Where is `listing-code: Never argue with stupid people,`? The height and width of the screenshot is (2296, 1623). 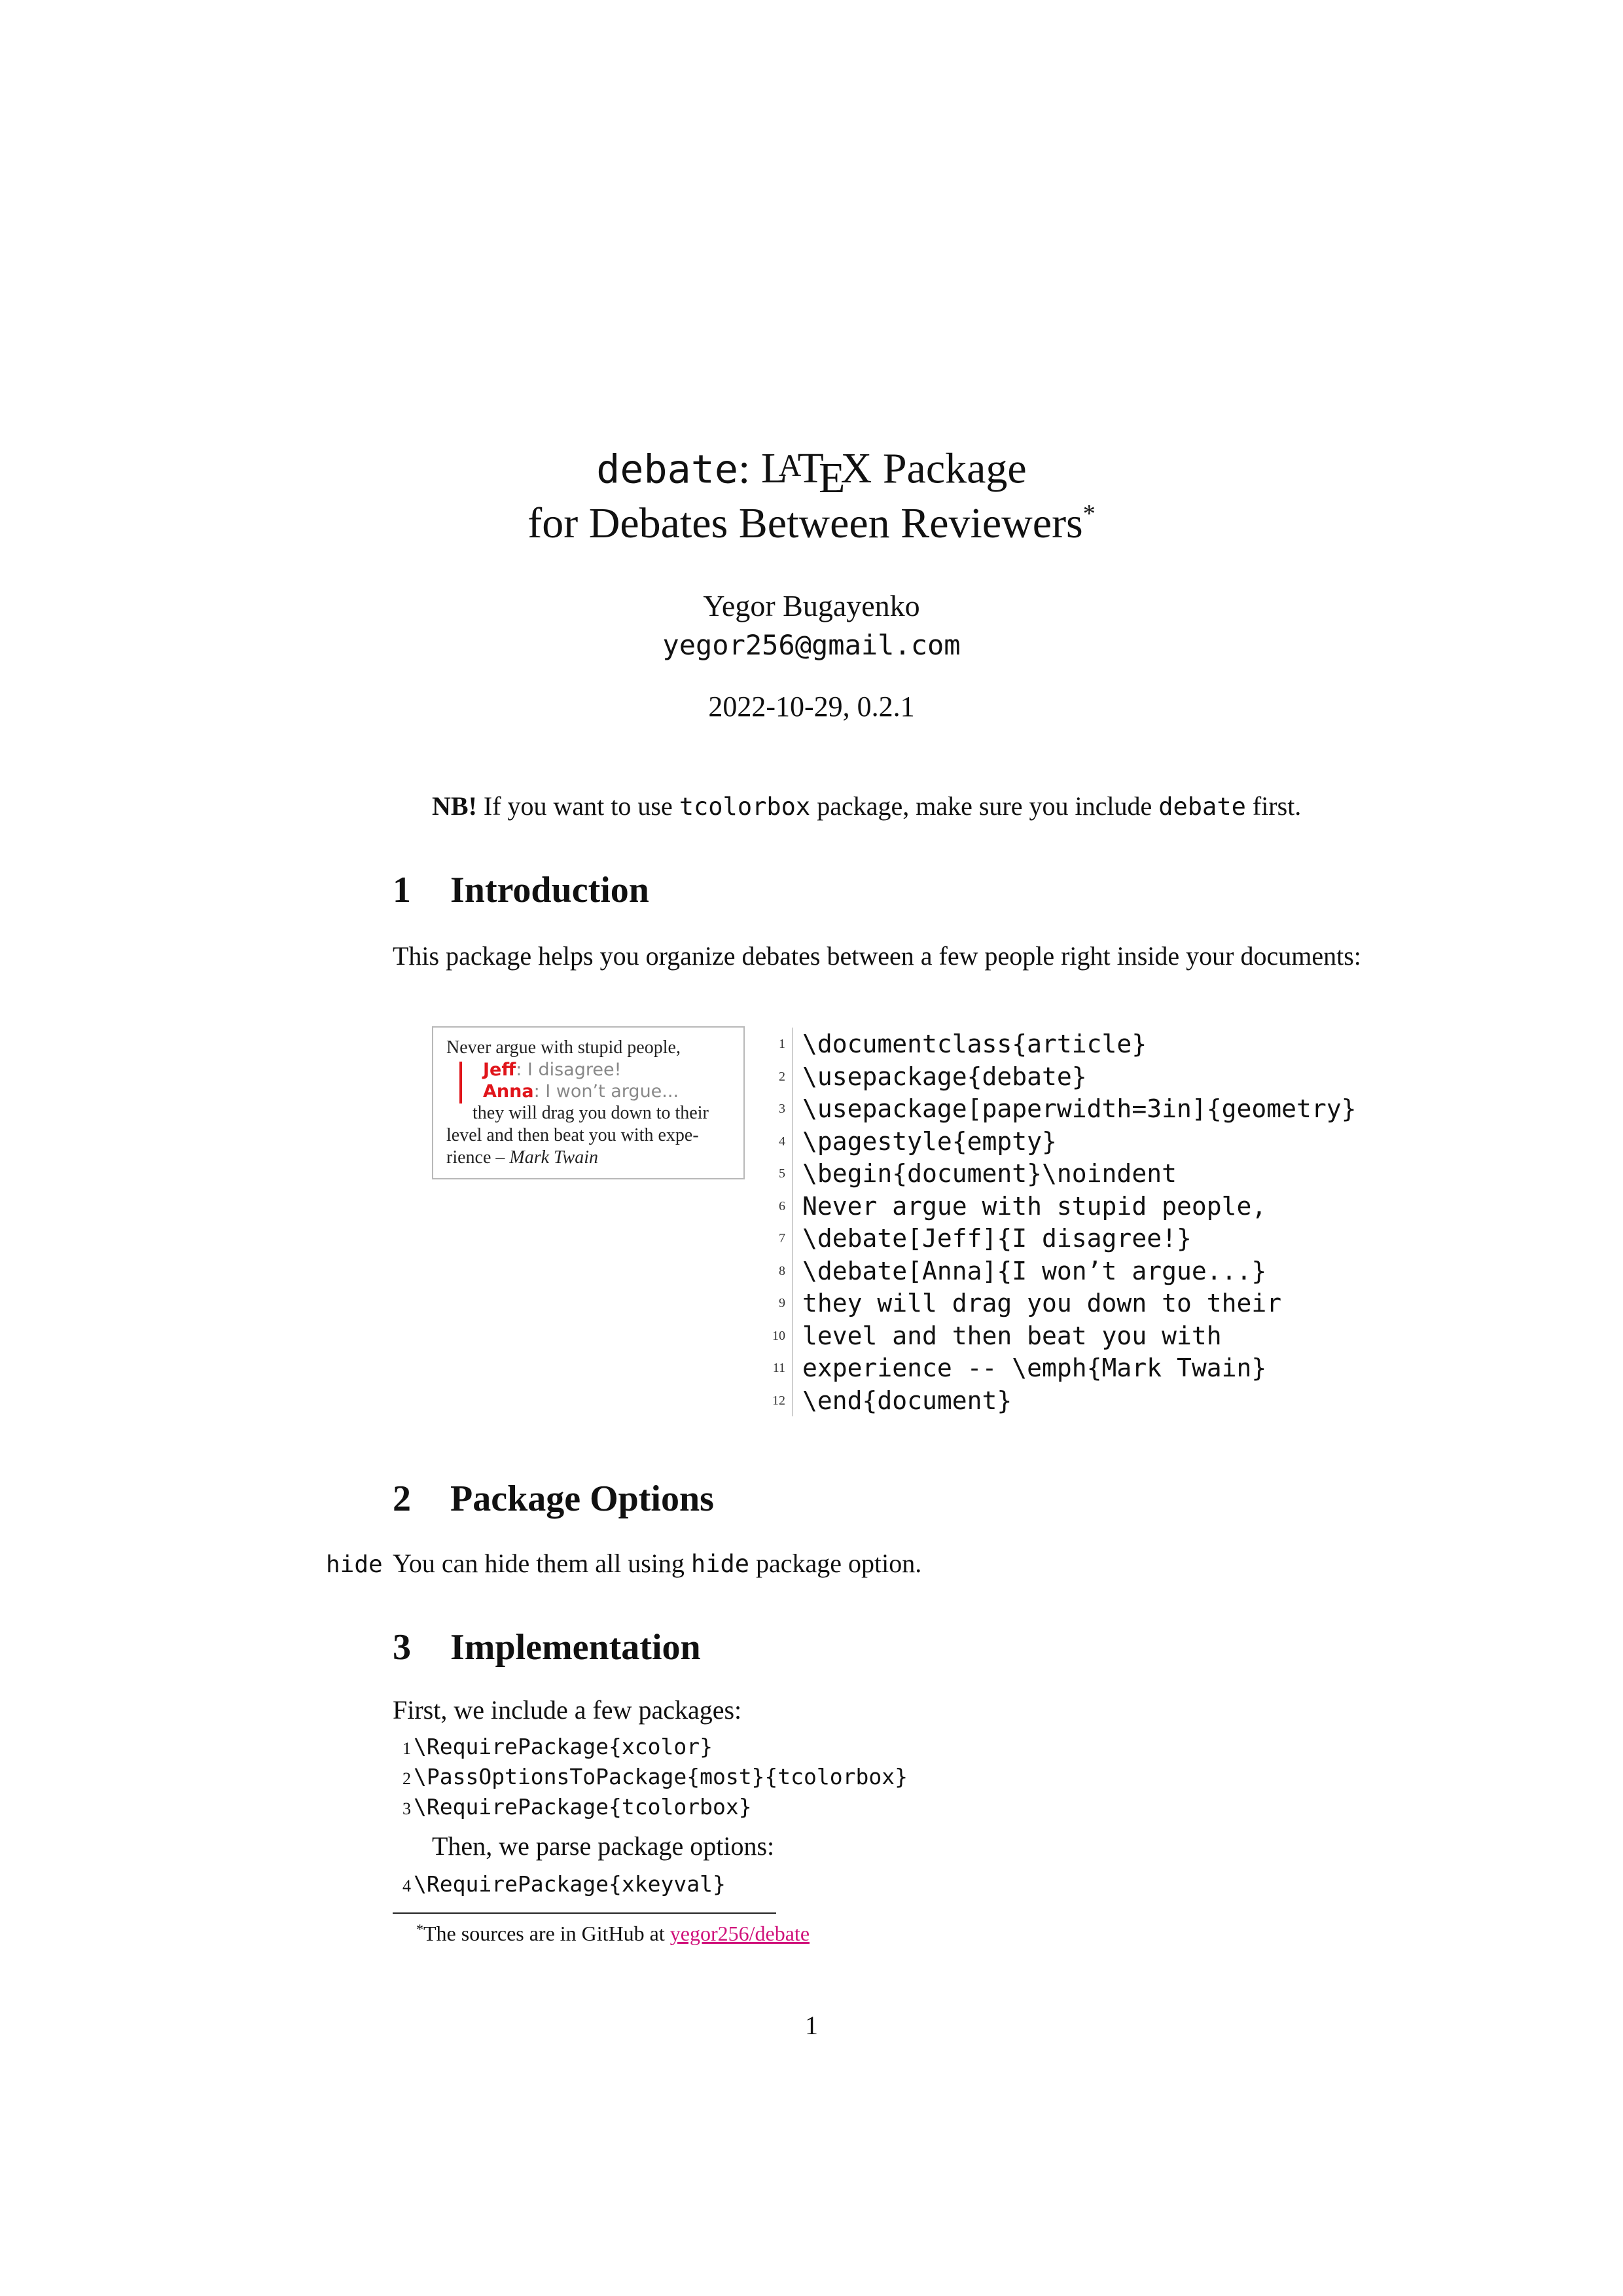 listing-code: Never argue with stupid people, is located at coordinates (1034, 1206).